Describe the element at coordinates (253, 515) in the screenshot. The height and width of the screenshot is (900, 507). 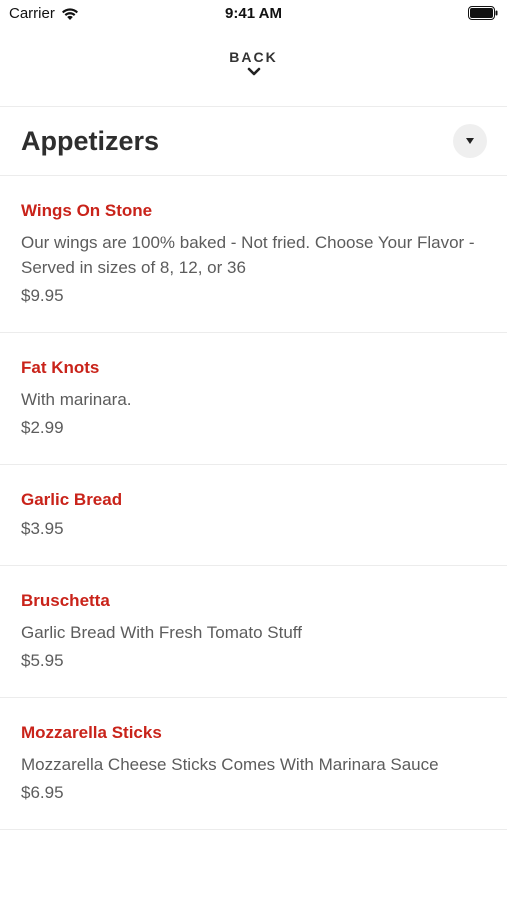
I see `menu-item: Garlic Bread $3.95` at that location.